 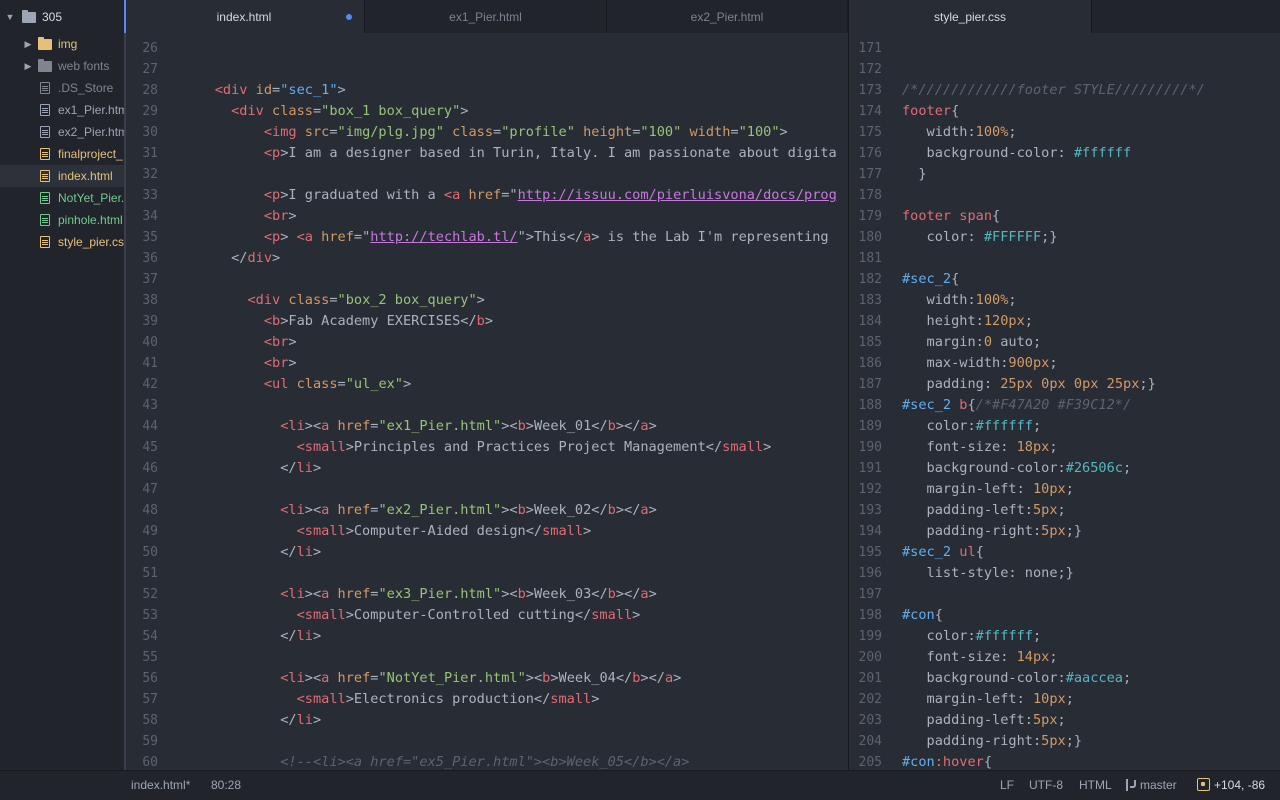 I want to click on code-line: 205 #con:hover{, so click(x=1064, y=761).